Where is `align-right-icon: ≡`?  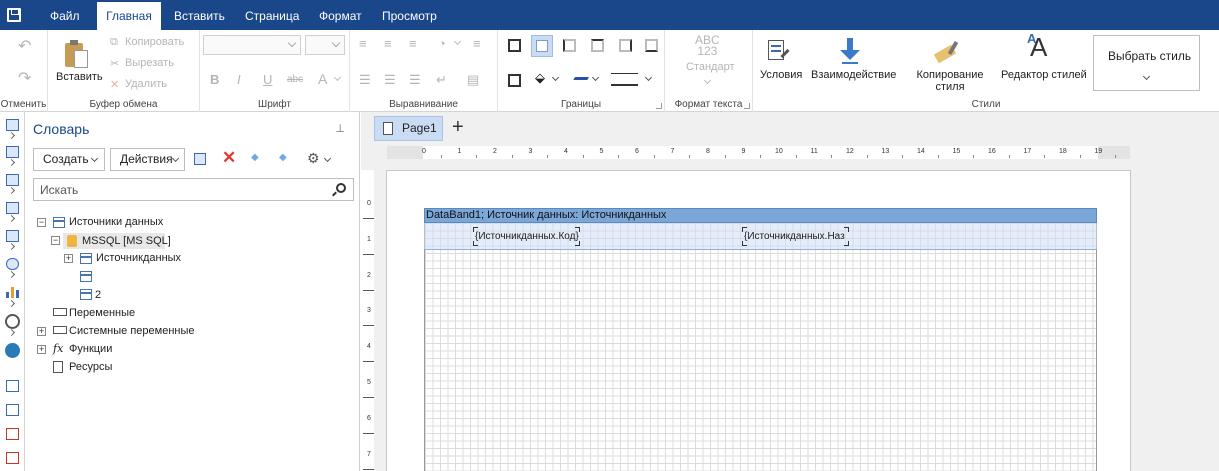 align-right-icon: ≡ is located at coordinates (413, 43).